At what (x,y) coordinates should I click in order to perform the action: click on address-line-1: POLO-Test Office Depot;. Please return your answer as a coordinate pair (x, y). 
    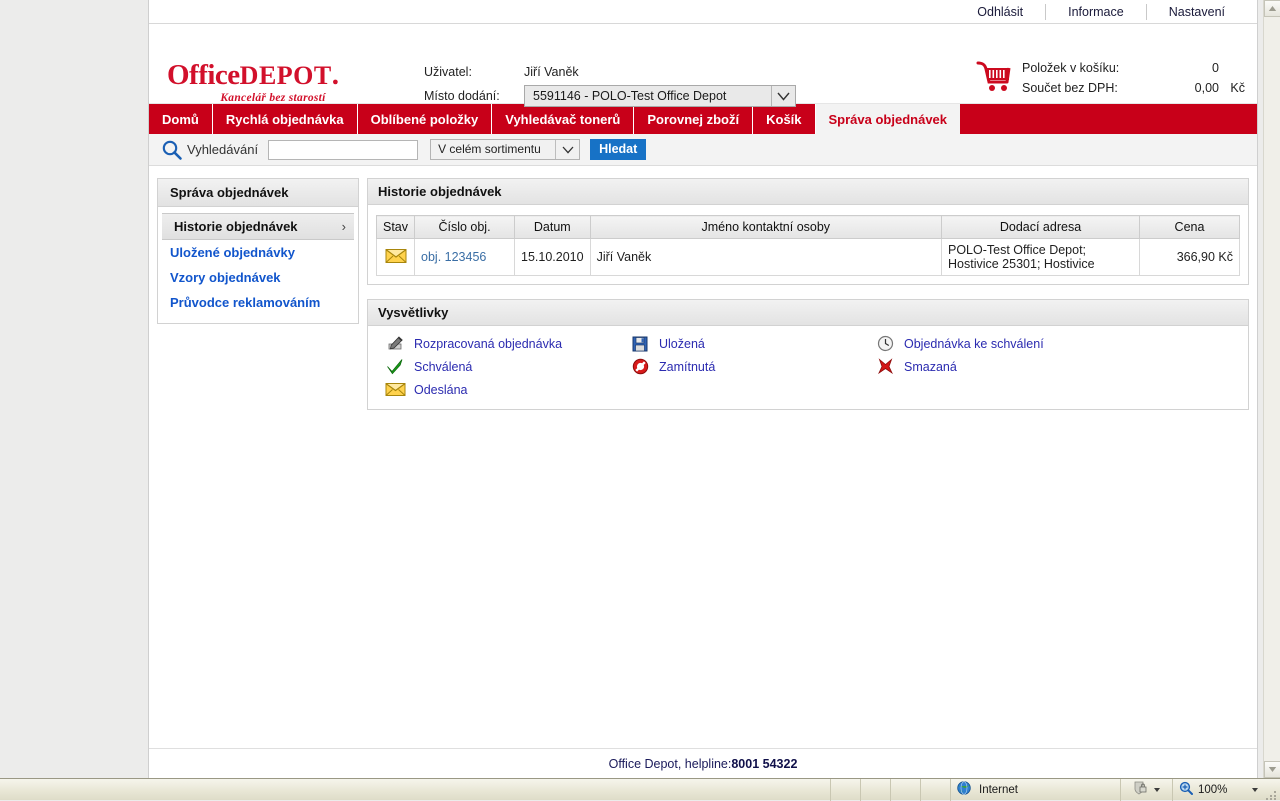
    Looking at the image, I should click on (1017, 250).